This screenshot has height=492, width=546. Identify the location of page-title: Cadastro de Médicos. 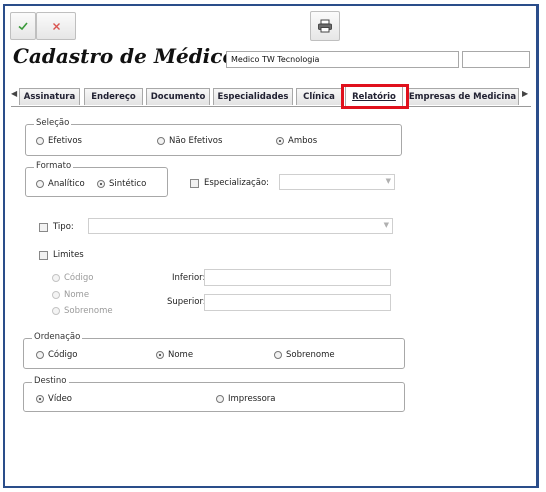
(130, 56).